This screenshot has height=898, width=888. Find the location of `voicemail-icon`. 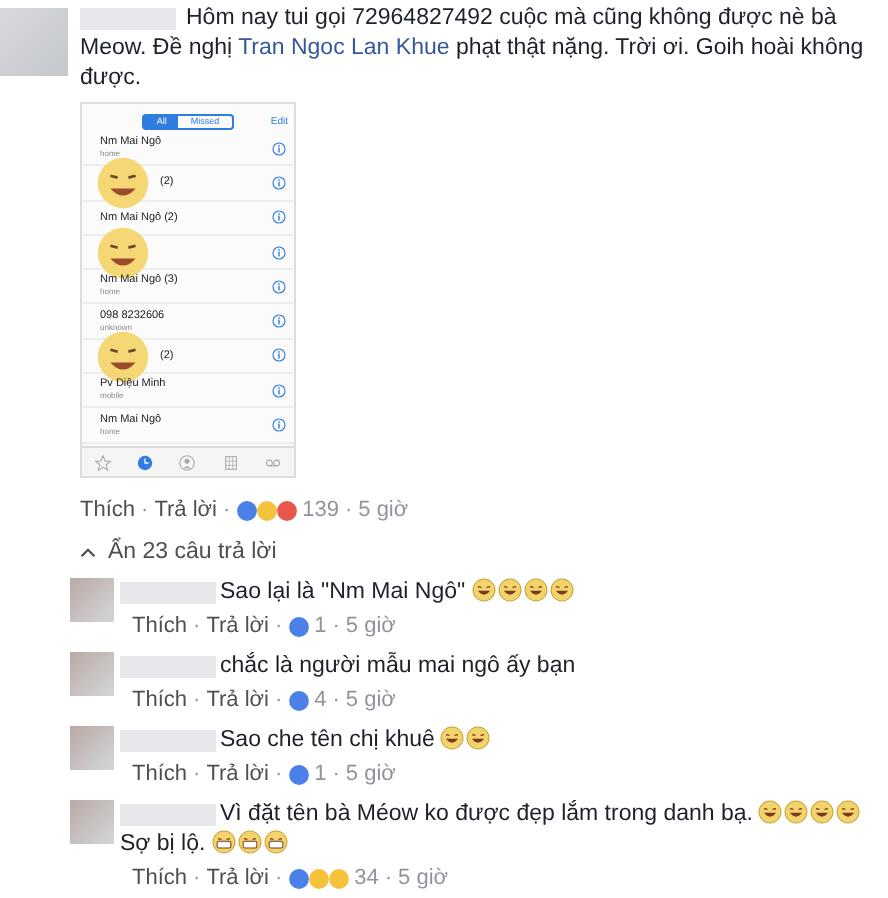

voicemail-icon is located at coordinates (272, 462).